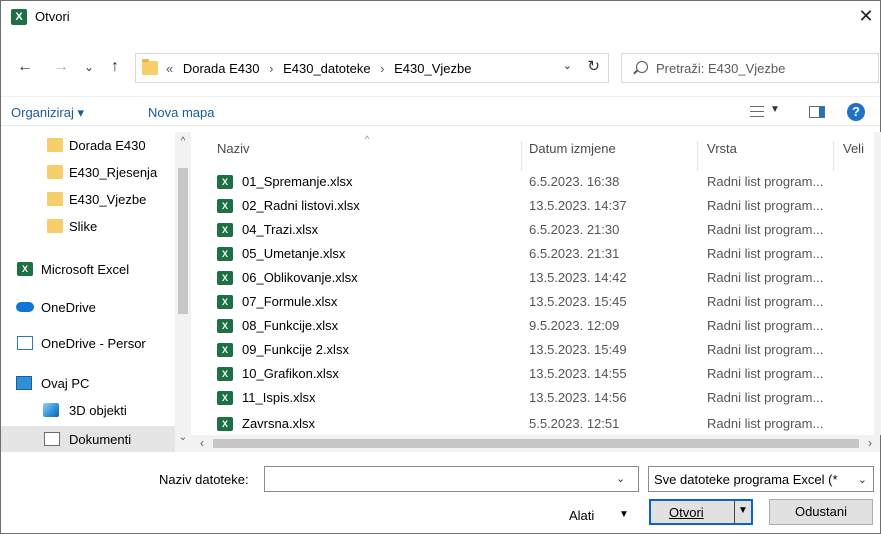  I want to click on breadcrumb-e430-datoteke: E430_datoteke, so click(326, 68).